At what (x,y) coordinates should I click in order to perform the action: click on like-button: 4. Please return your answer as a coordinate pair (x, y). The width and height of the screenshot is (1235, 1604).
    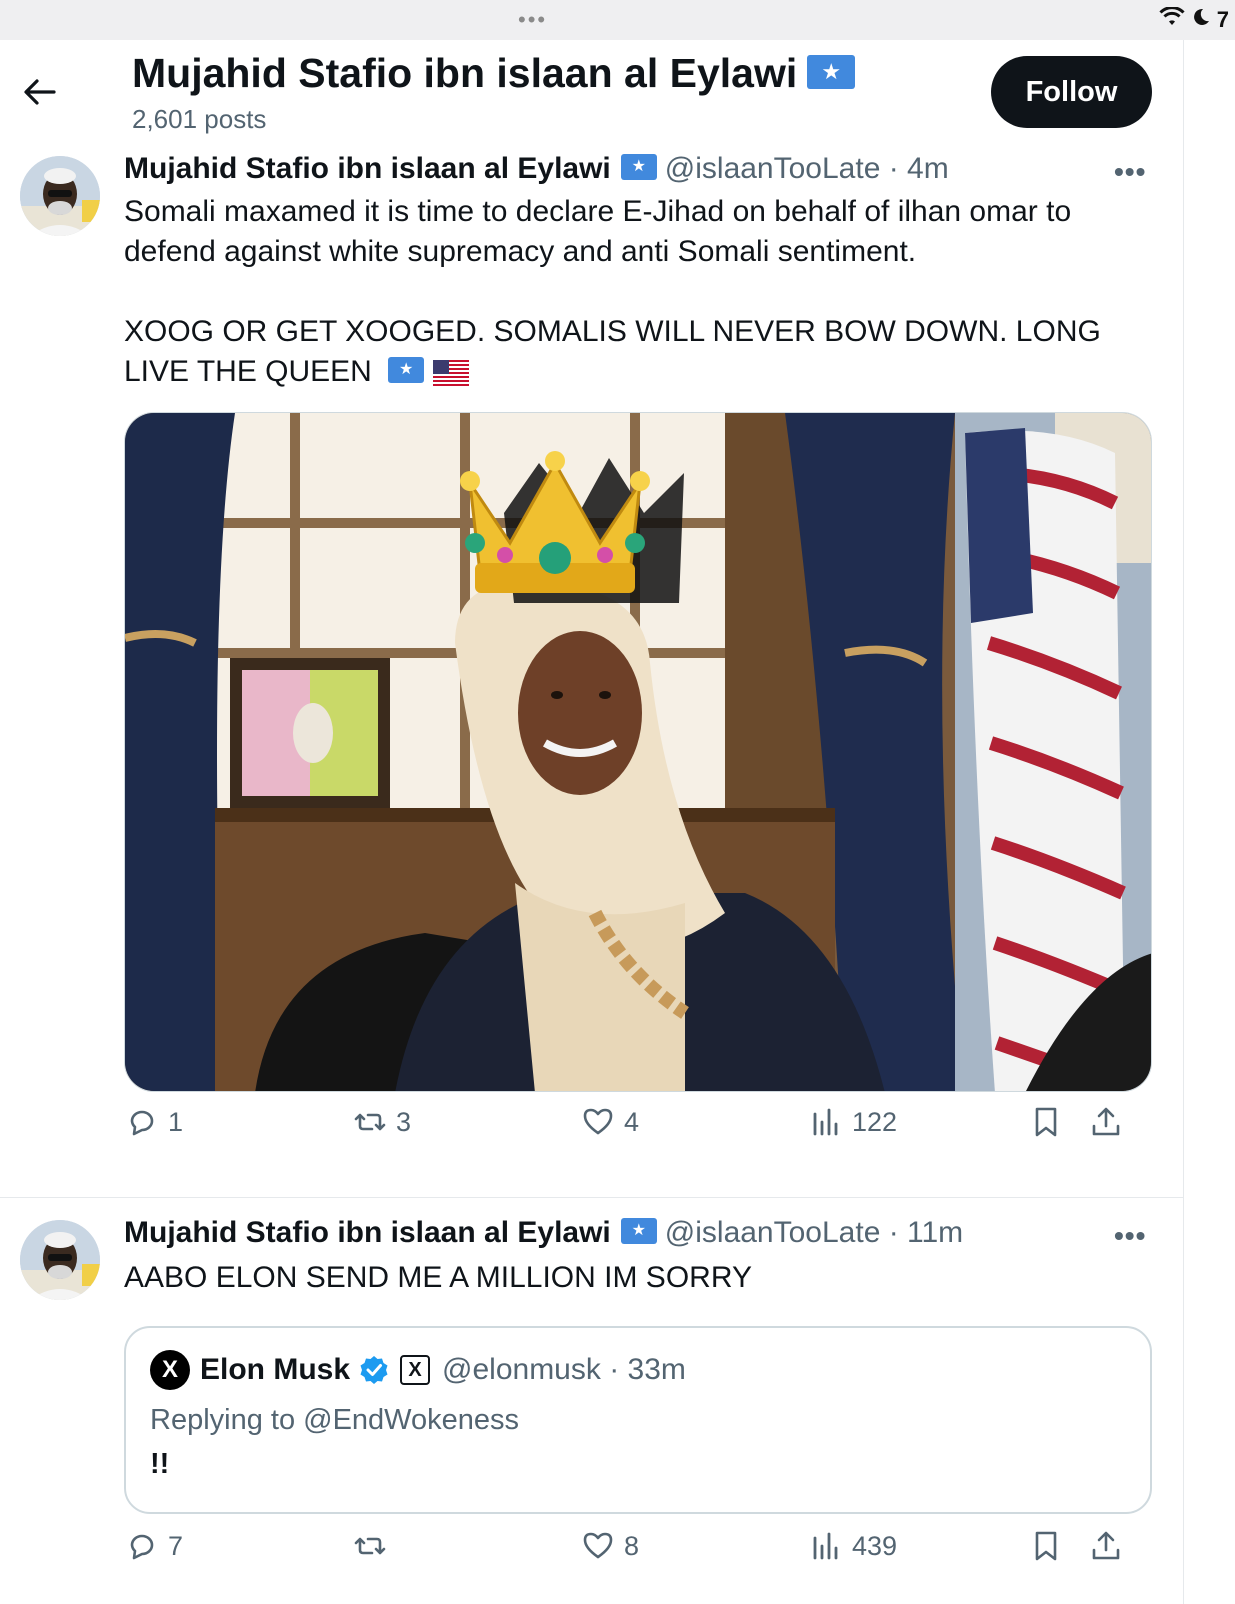
    Looking at the image, I should click on (609, 1122).